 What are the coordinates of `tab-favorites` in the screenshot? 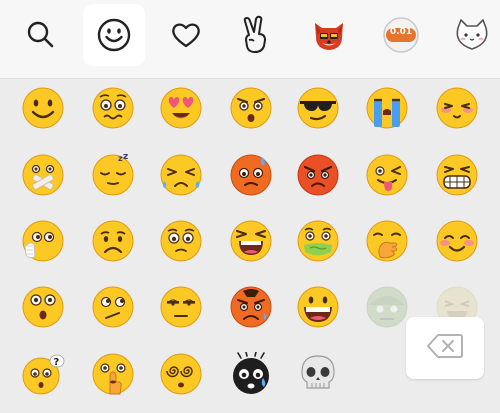 It's located at (186, 35).